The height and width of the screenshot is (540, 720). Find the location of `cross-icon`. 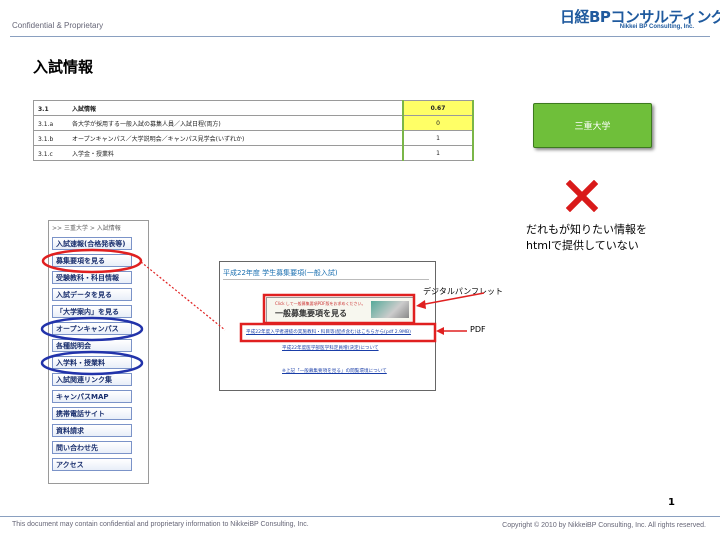

cross-icon is located at coordinates (582, 196).